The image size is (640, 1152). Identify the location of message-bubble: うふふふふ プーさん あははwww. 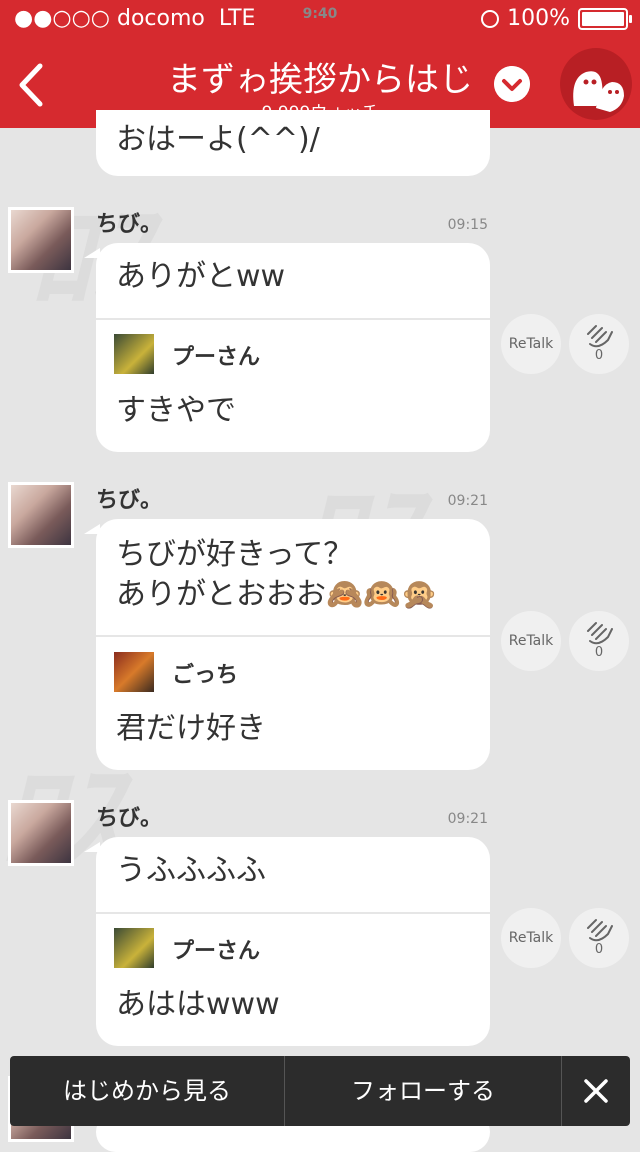
(293, 941).